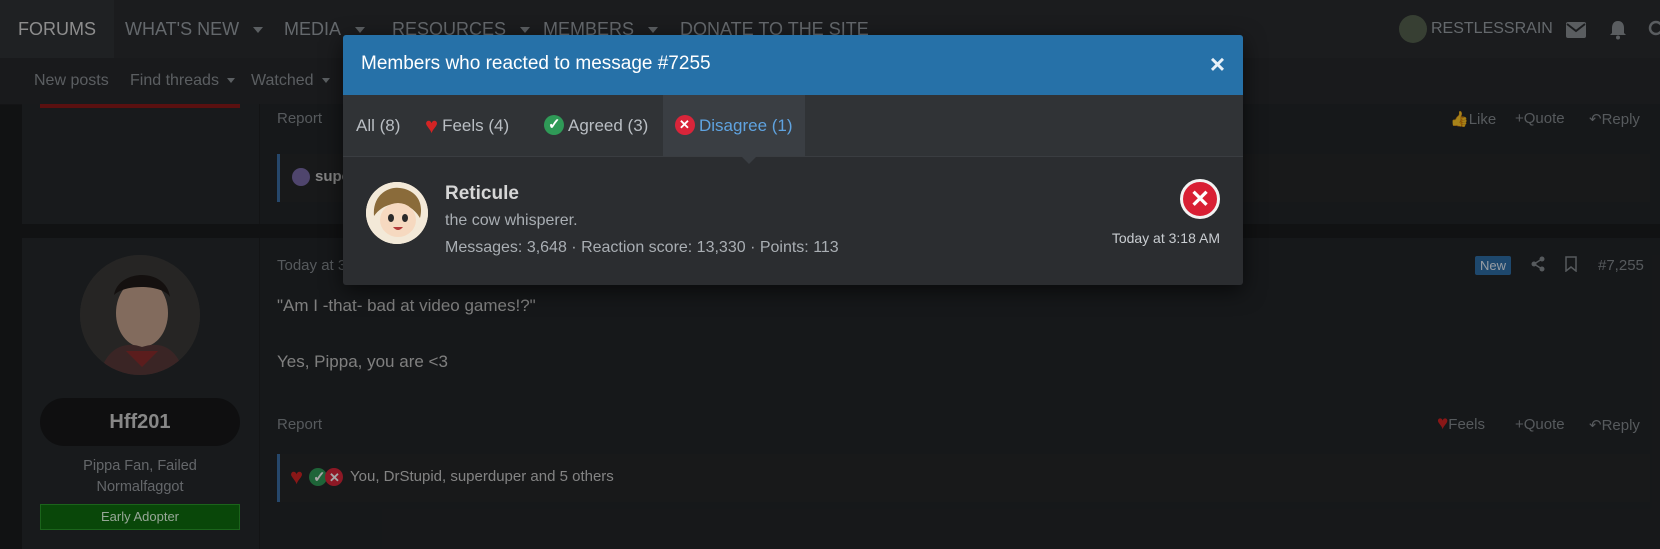 This screenshot has width=1660, height=549. Describe the element at coordinates (511, 220) in the screenshot. I see `member-title: the cow whisperer.` at that location.